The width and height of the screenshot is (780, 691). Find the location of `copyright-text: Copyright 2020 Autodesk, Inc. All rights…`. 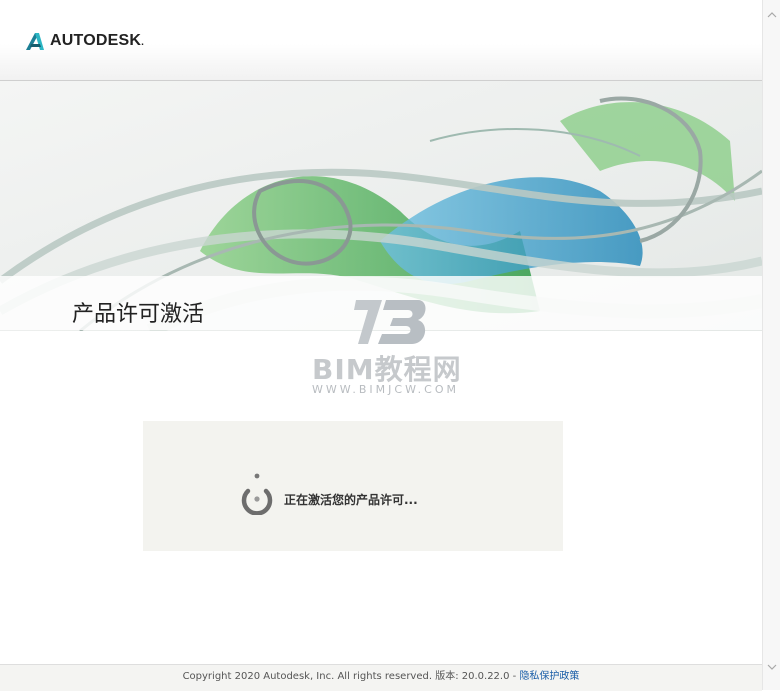

copyright-text: Copyright 2020 Autodesk, Inc. All rights… is located at coordinates (351, 676).